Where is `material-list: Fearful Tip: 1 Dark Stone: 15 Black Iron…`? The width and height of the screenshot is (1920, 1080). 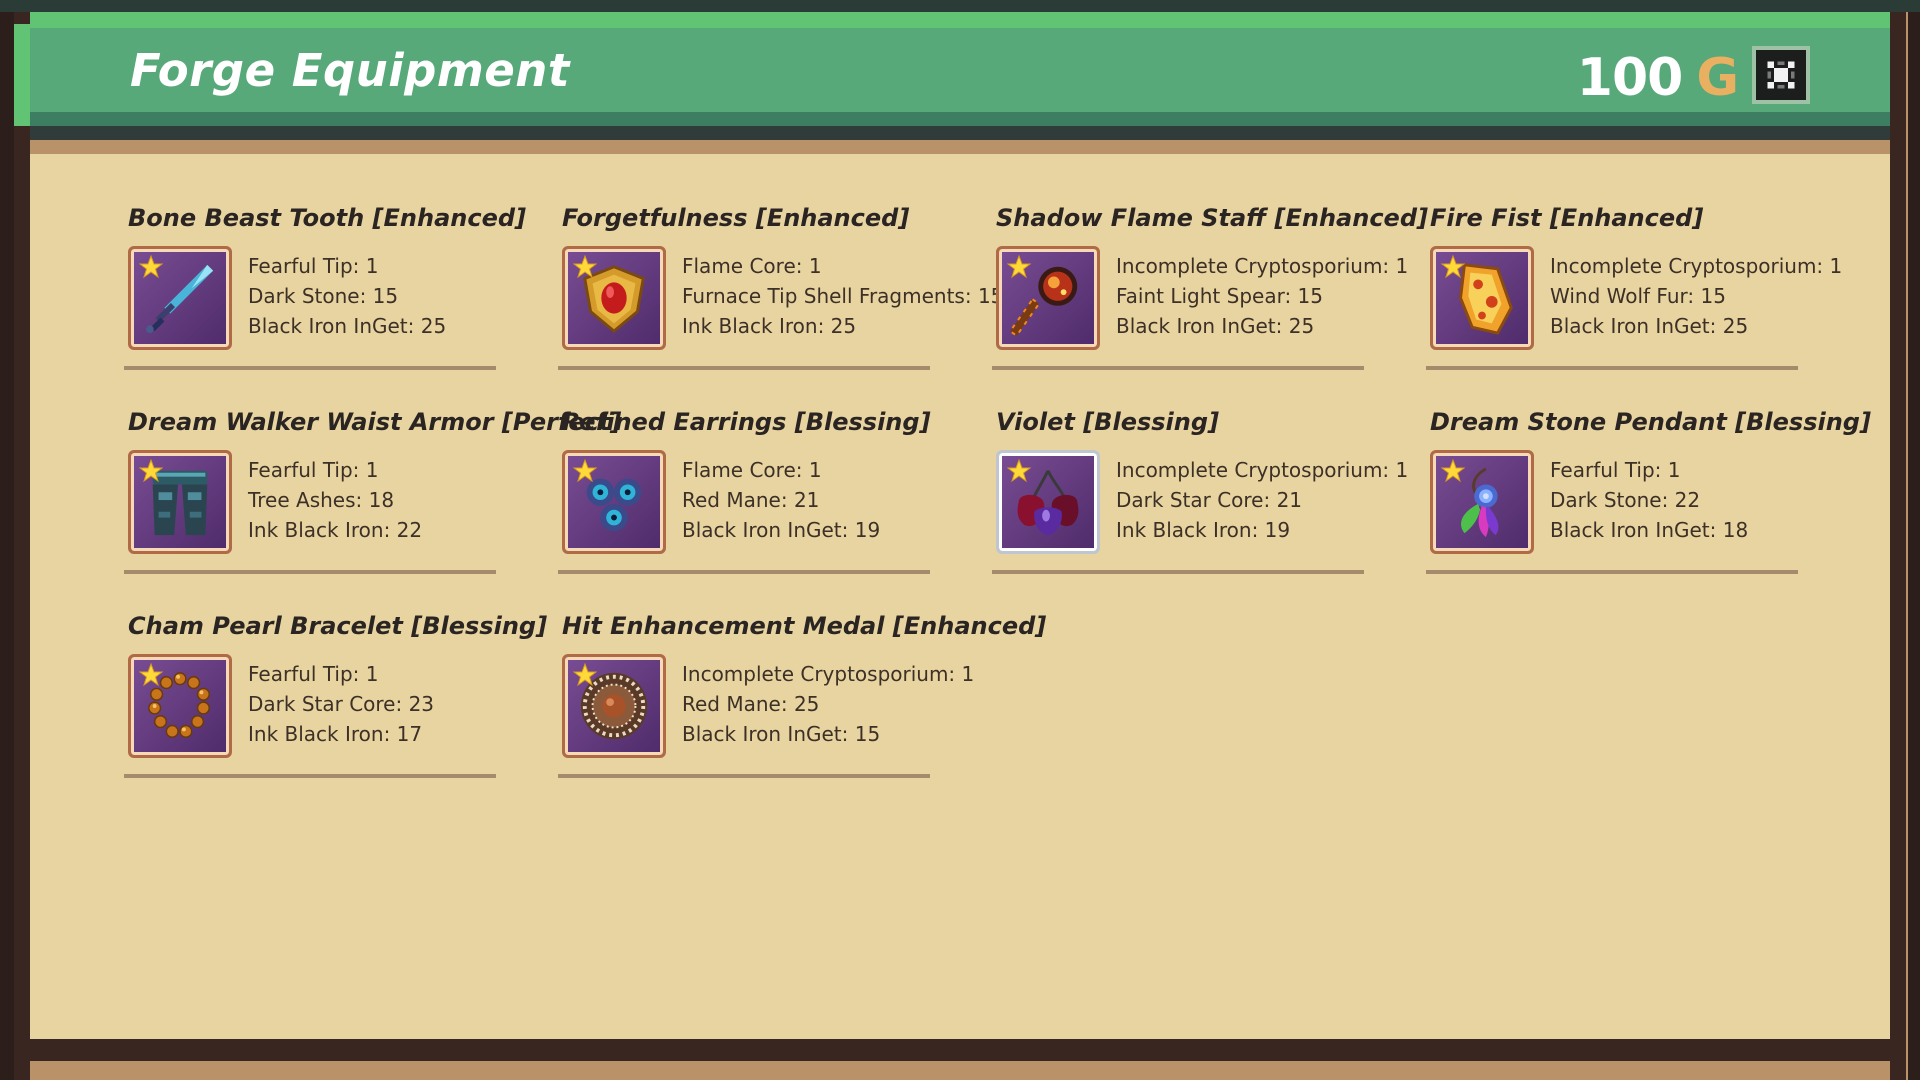 material-list: Fearful Tip: 1 Dark Stone: 15 Black Iron… is located at coordinates (347, 296).